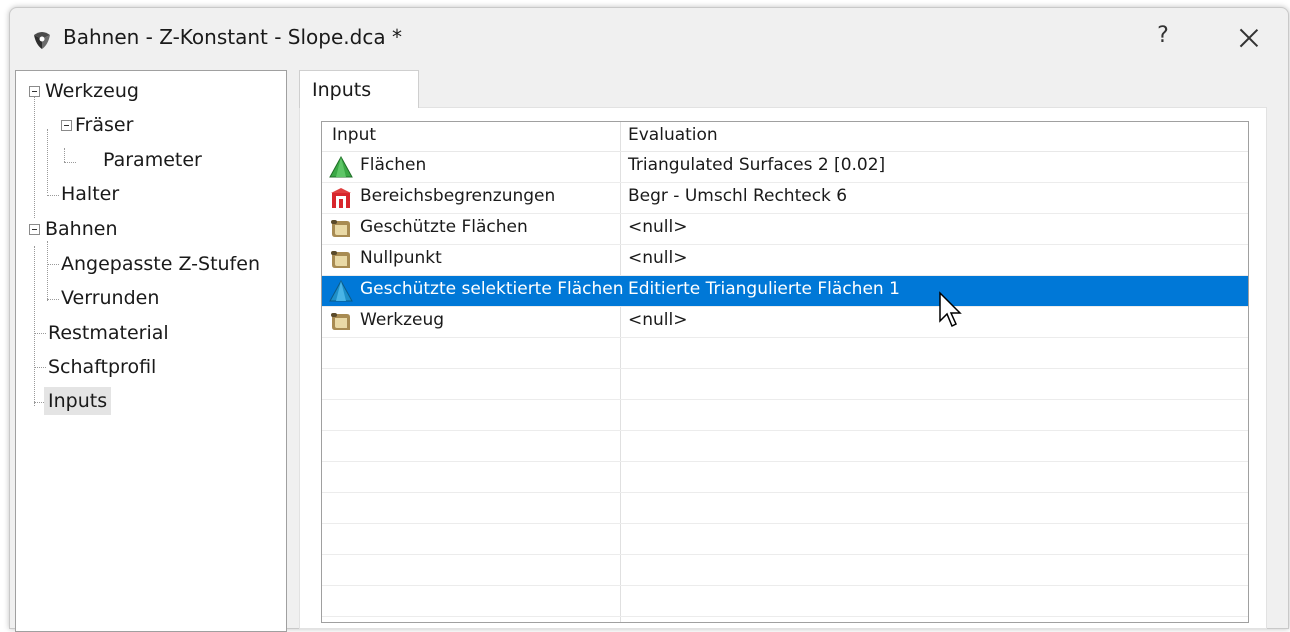  Describe the element at coordinates (341, 198) in the screenshot. I see `boundary-icon` at that location.